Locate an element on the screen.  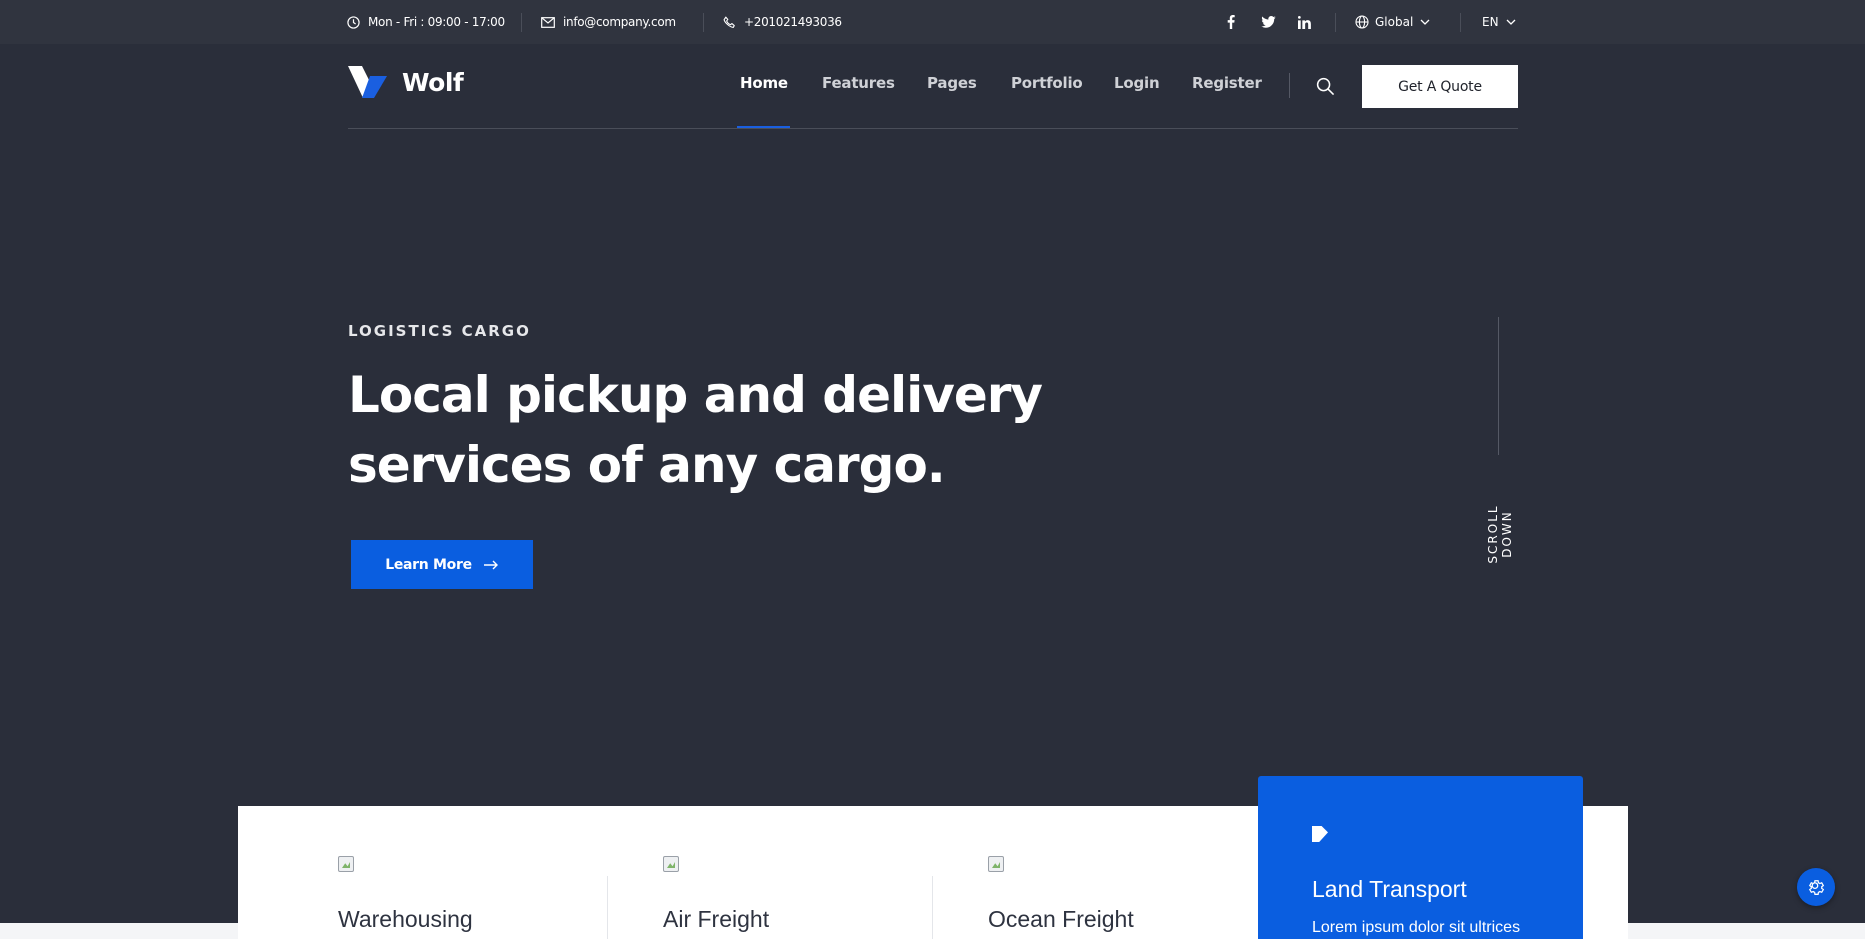
gear-icon is located at coordinates (1816, 887).